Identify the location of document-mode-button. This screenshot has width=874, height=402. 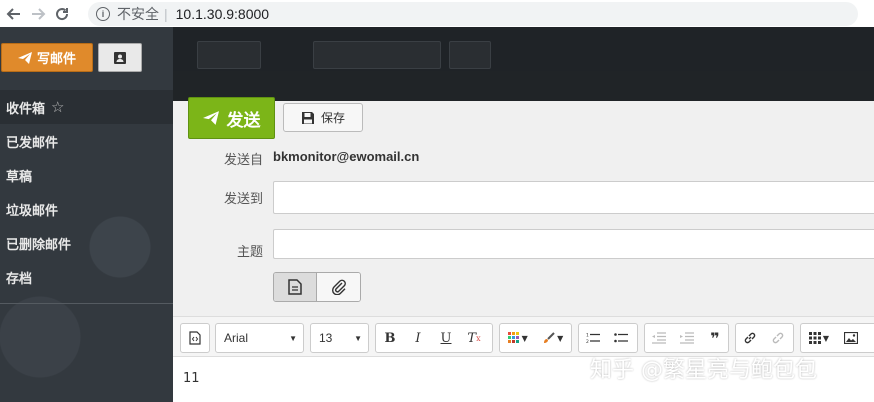
(295, 287).